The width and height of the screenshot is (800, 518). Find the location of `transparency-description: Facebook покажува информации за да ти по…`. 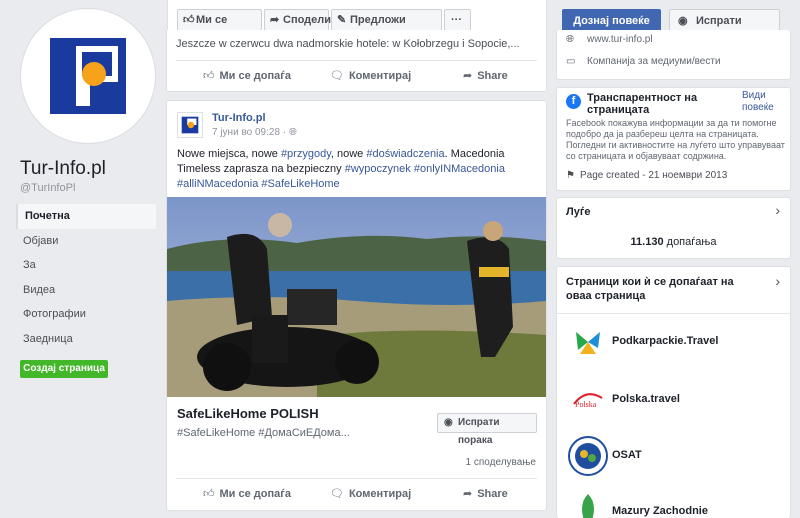

transparency-description: Facebook покажува информации за да ти по… is located at coordinates (675, 139).